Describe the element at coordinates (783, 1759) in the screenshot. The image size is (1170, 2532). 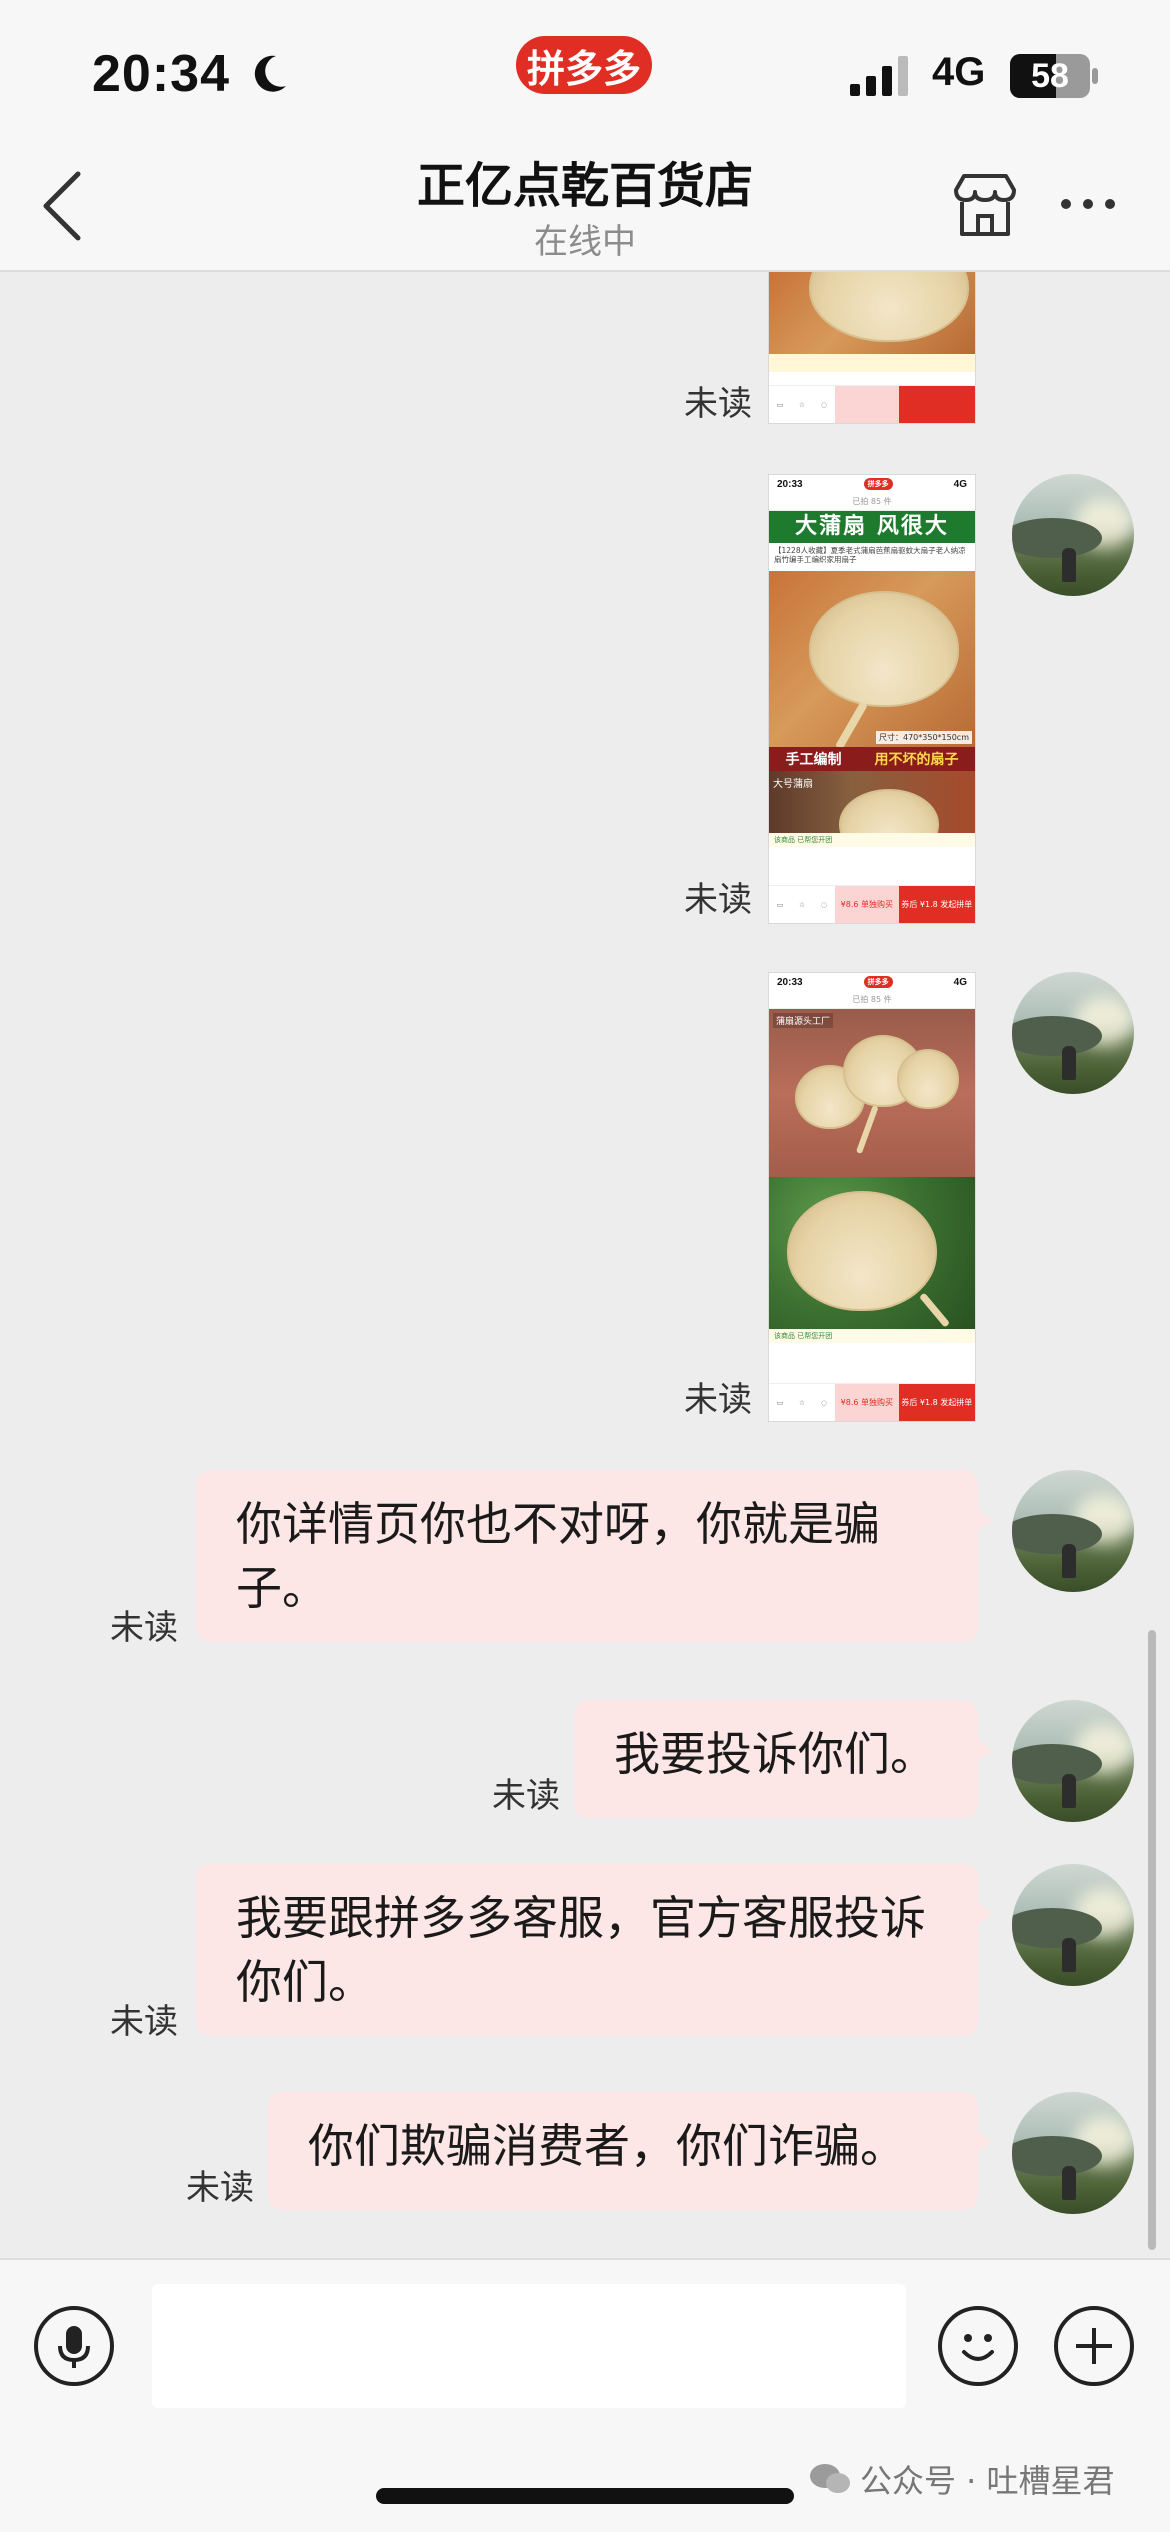
I see `text-message-bubble: 我要投诉你们。` at that location.